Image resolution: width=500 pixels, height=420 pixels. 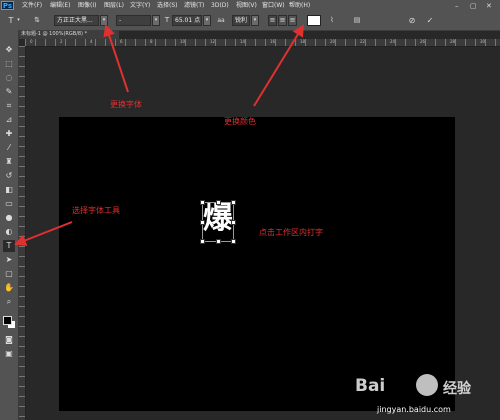 I want to click on foreground-color-swatch, so click(x=7, y=320).